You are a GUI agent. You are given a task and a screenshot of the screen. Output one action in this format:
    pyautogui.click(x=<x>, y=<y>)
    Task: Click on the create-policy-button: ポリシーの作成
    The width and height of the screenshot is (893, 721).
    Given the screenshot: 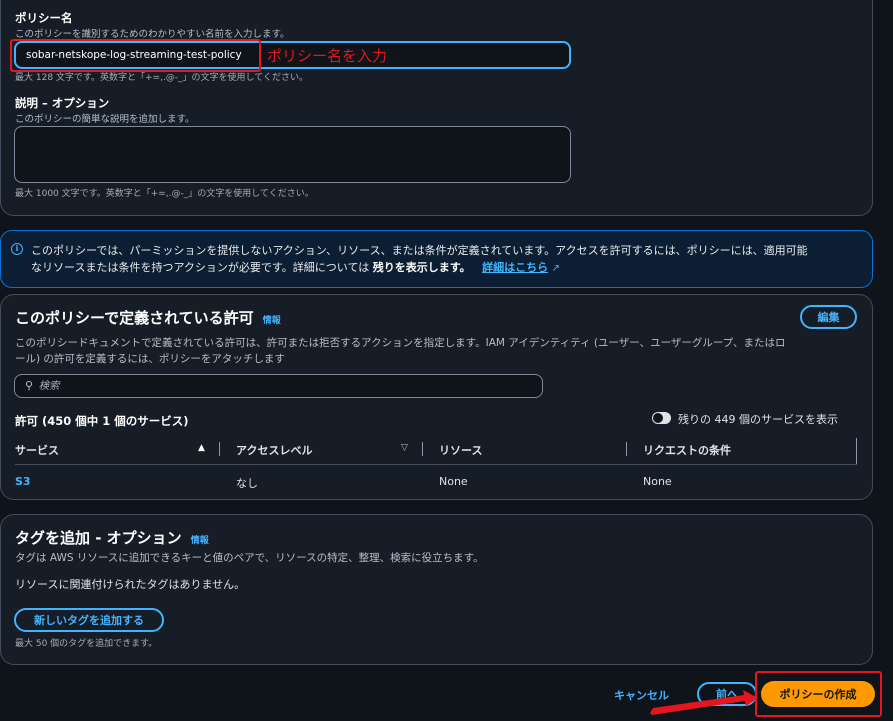 What is the action you would take?
    pyautogui.click(x=818, y=694)
    